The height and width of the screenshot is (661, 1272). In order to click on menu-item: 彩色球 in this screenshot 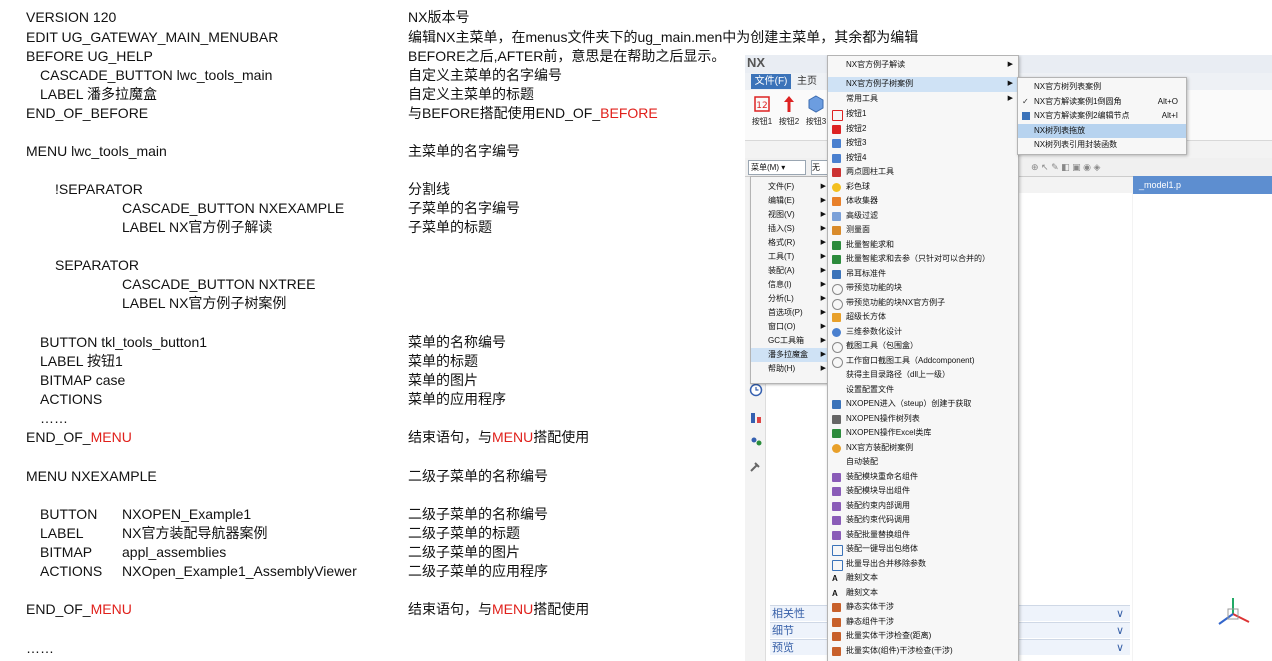, I will do `click(923, 187)`.